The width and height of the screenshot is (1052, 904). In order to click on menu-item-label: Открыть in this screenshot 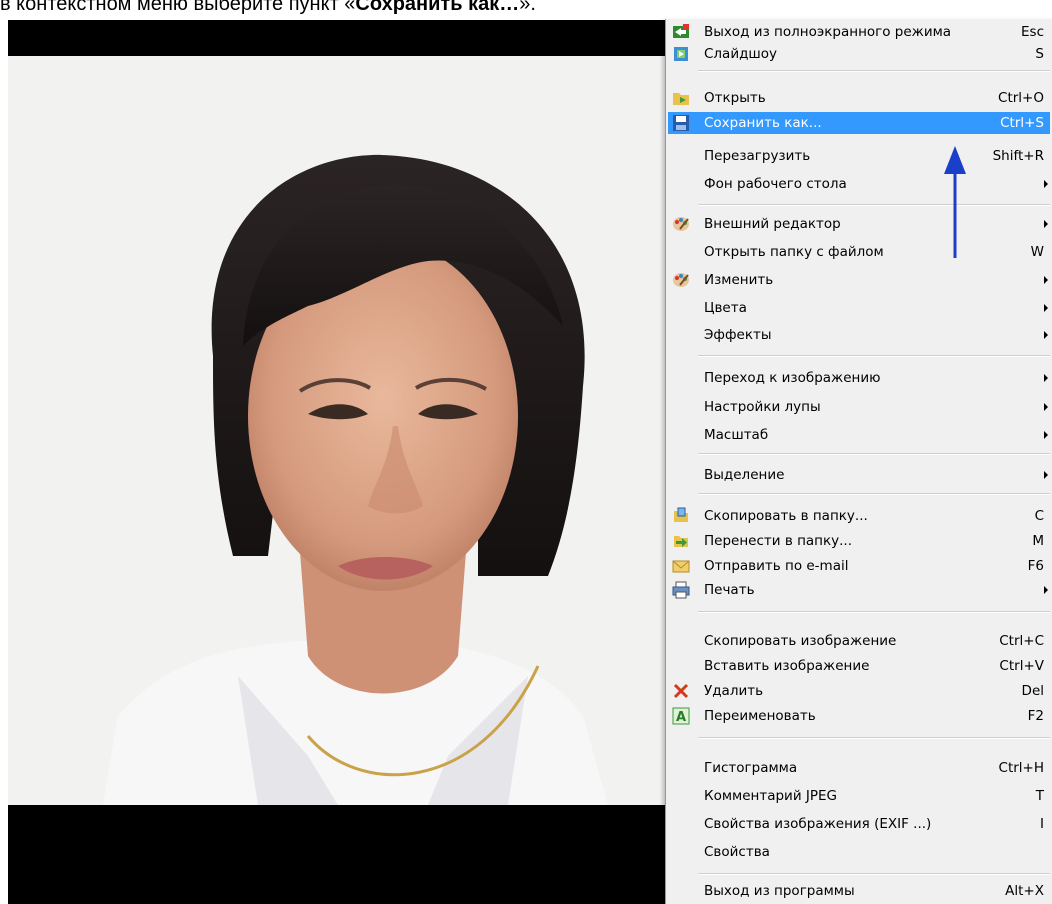, I will do `click(735, 98)`.